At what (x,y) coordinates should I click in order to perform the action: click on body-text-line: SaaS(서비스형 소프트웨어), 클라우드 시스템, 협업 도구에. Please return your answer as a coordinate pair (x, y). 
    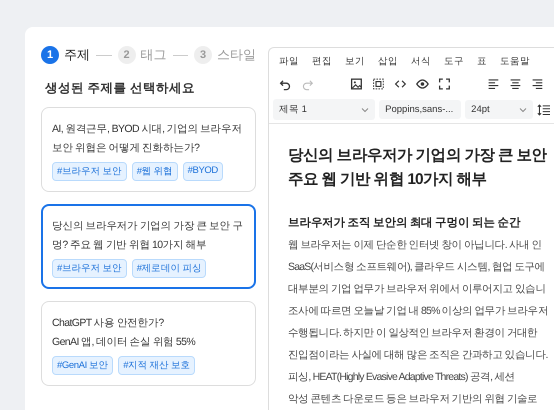
    Looking at the image, I should click on (417, 267).